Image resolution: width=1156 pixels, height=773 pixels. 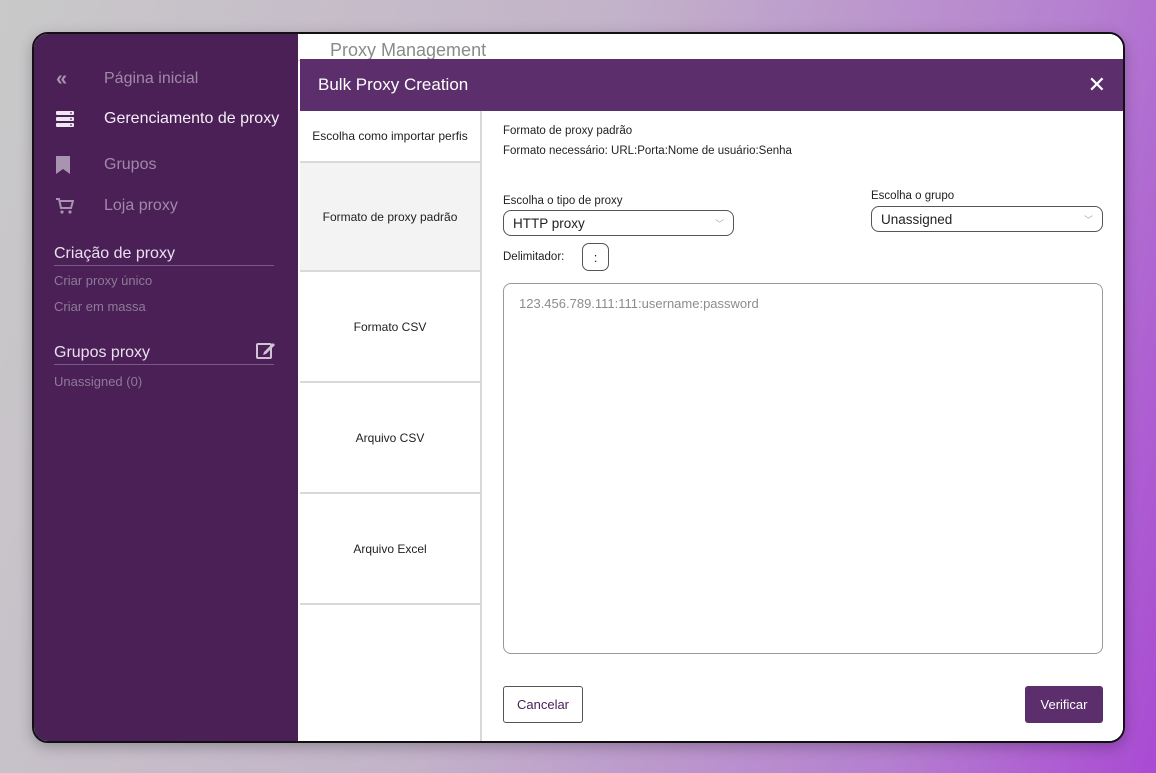 What do you see at coordinates (917, 219) in the screenshot?
I see `group-value: Unassigned` at bounding box center [917, 219].